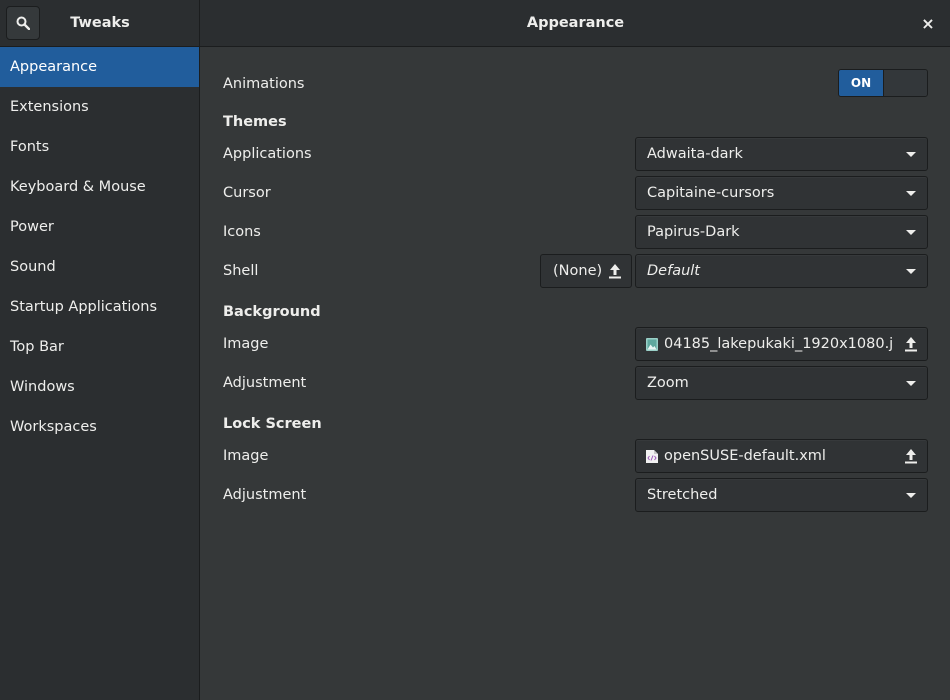 The image size is (950, 700). Describe the element at coordinates (246, 344) in the screenshot. I see `background-image-label: Image` at that location.